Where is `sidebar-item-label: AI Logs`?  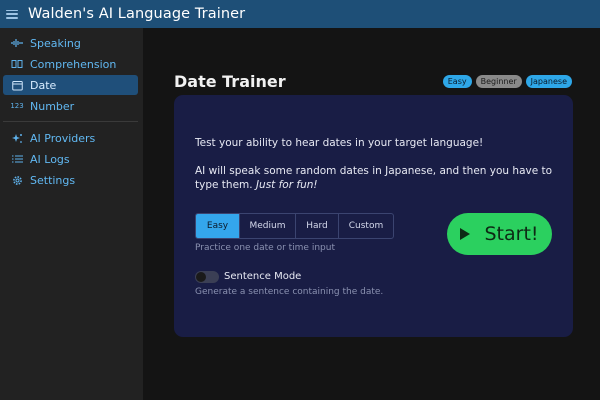
sidebar-item-label: AI Logs is located at coordinates (50, 159).